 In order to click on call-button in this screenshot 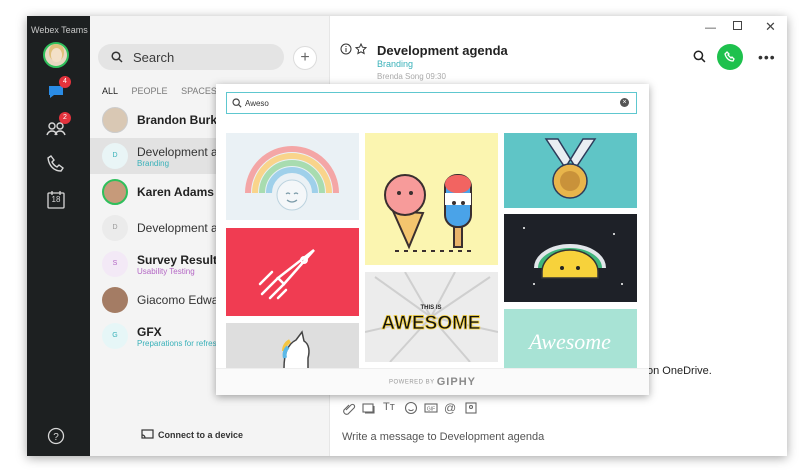, I will do `click(730, 57)`.